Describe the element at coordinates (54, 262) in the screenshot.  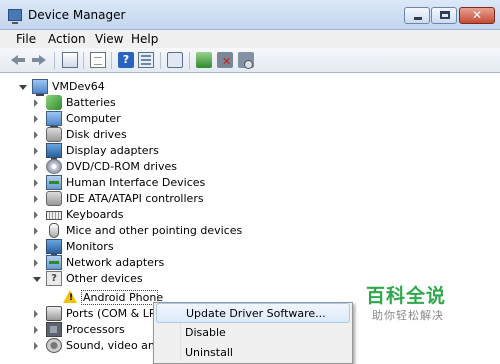
I see `network-adapter-icon` at that location.